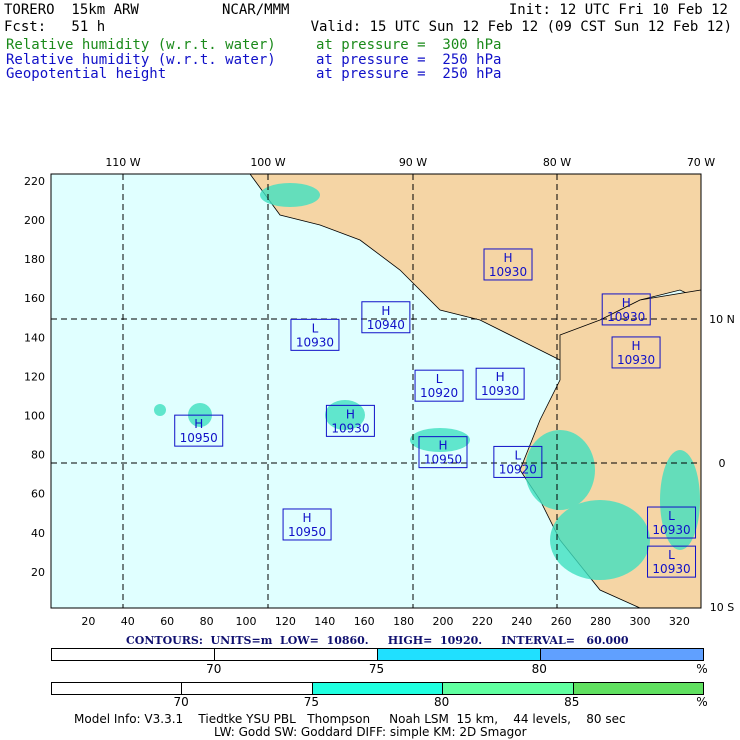 This screenshot has height=740, width=740. Describe the element at coordinates (482, 621) in the screenshot. I see `x-tick-label: 220` at that location.